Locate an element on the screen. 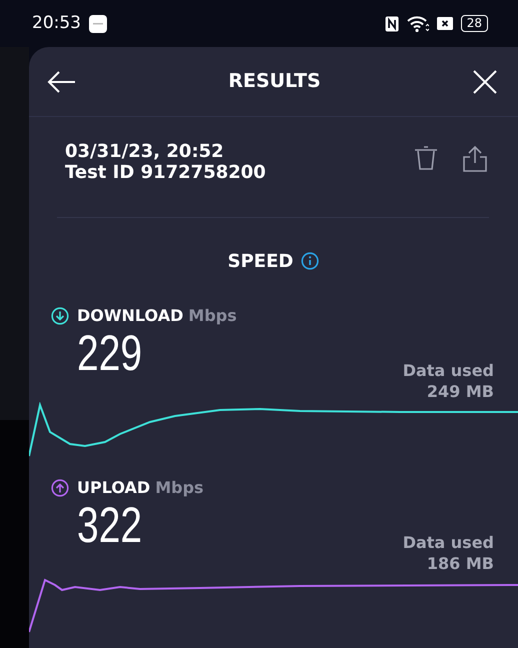 Image resolution: width=518 pixels, height=648 pixels. test-id: Test ID 9172758200 is located at coordinates (165, 172).